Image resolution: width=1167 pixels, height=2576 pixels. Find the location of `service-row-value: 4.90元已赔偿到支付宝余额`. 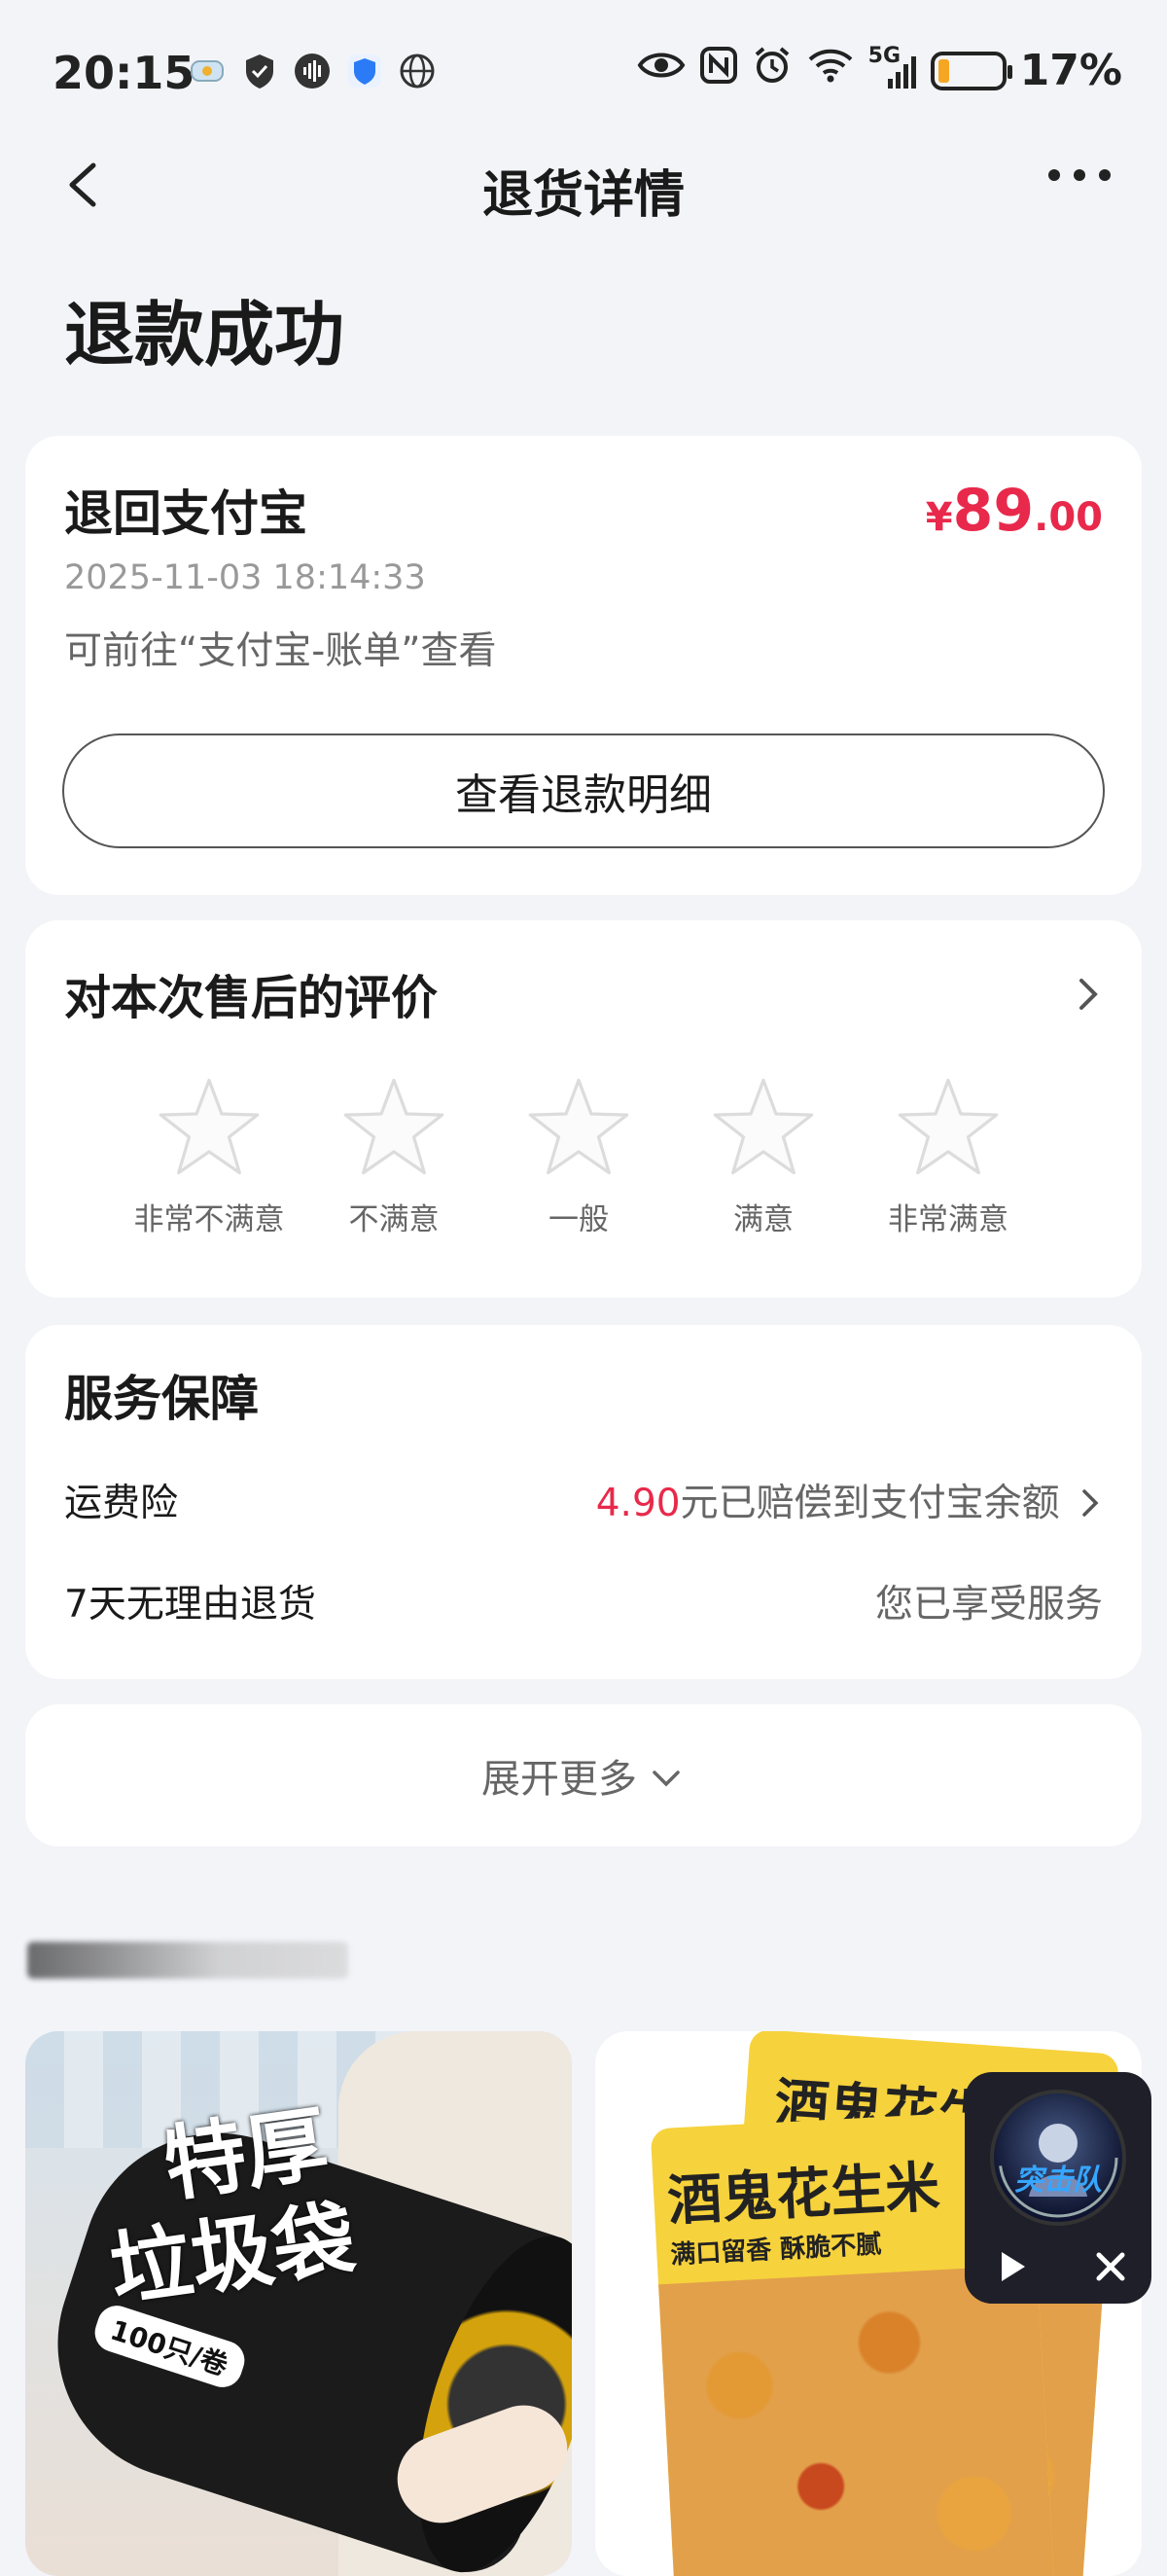

service-row-value: 4.90元已赔偿到支付宝余额 is located at coordinates (849, 1500).